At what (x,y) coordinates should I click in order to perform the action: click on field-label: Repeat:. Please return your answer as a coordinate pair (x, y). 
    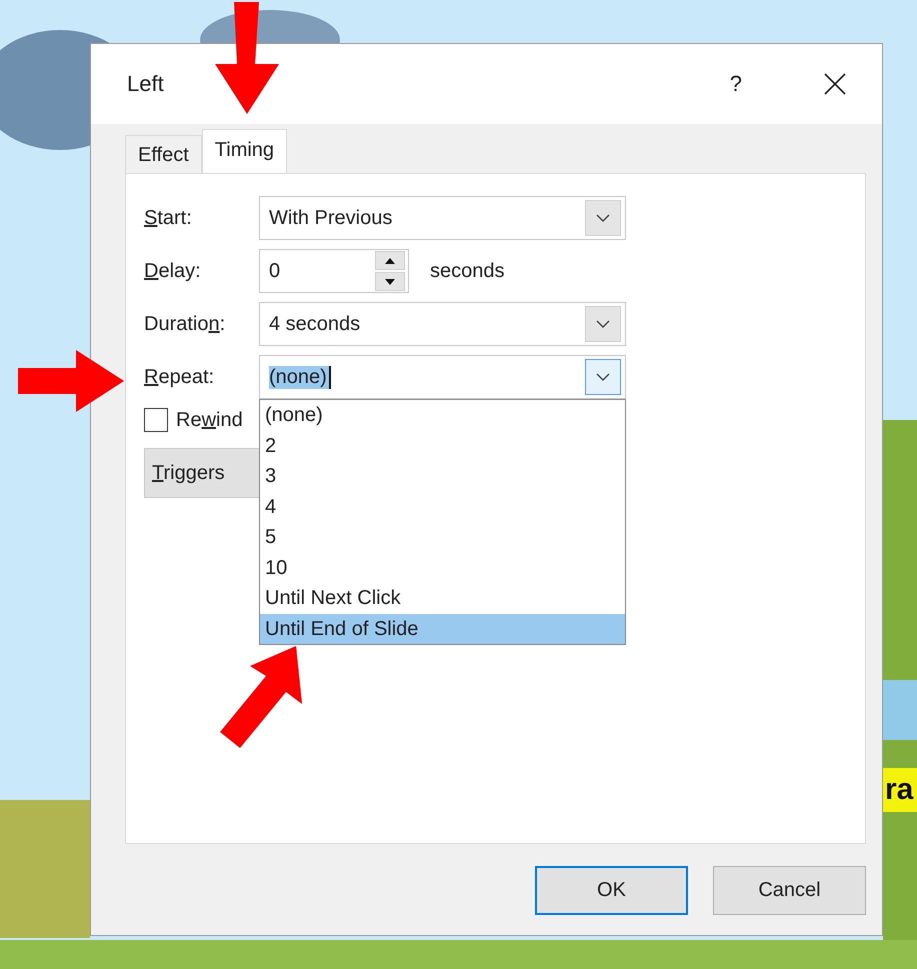
    Looking at the image, I should click on (201, 377).